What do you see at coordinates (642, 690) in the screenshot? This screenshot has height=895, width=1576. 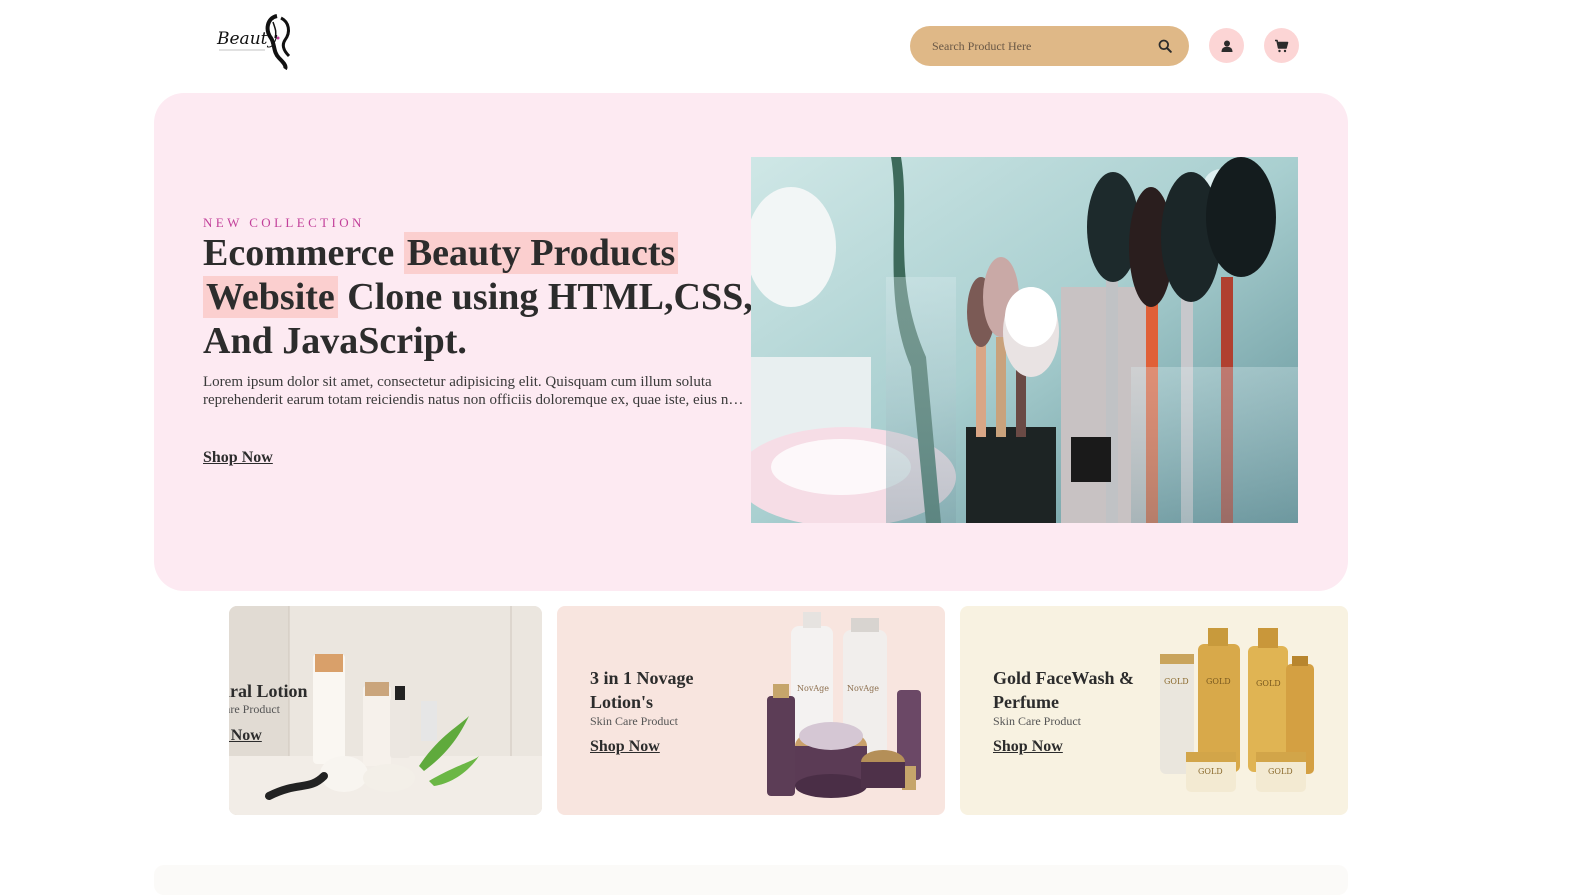 I see `card-title: 3 in 1 Novage Lotion's` at bounding box center [642, 690].